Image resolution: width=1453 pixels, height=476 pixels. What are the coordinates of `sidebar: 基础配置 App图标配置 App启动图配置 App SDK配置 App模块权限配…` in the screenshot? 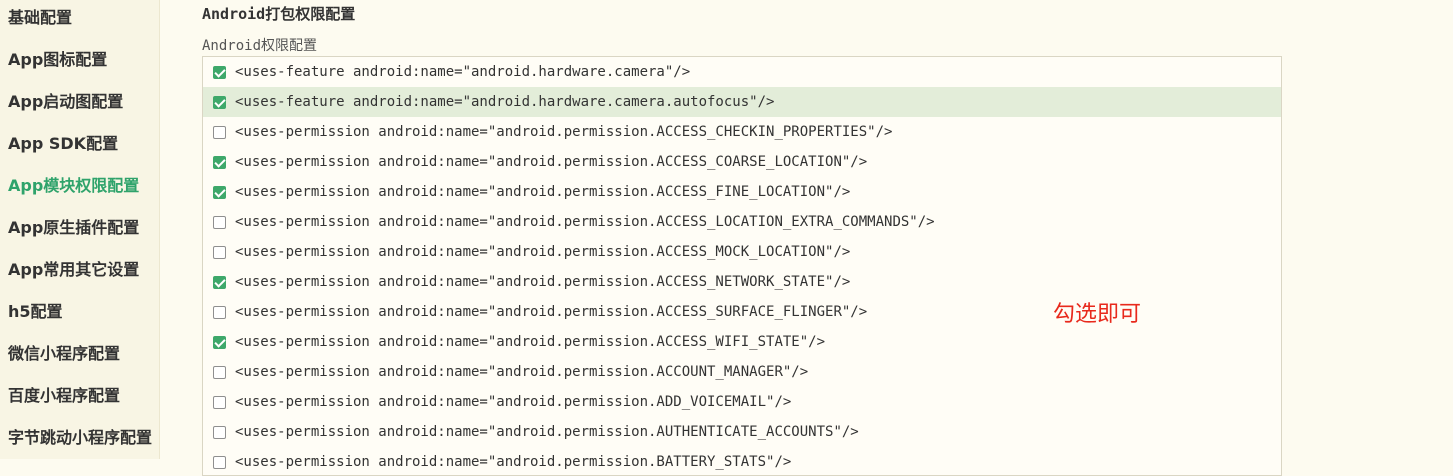 It's located at (80, 229).